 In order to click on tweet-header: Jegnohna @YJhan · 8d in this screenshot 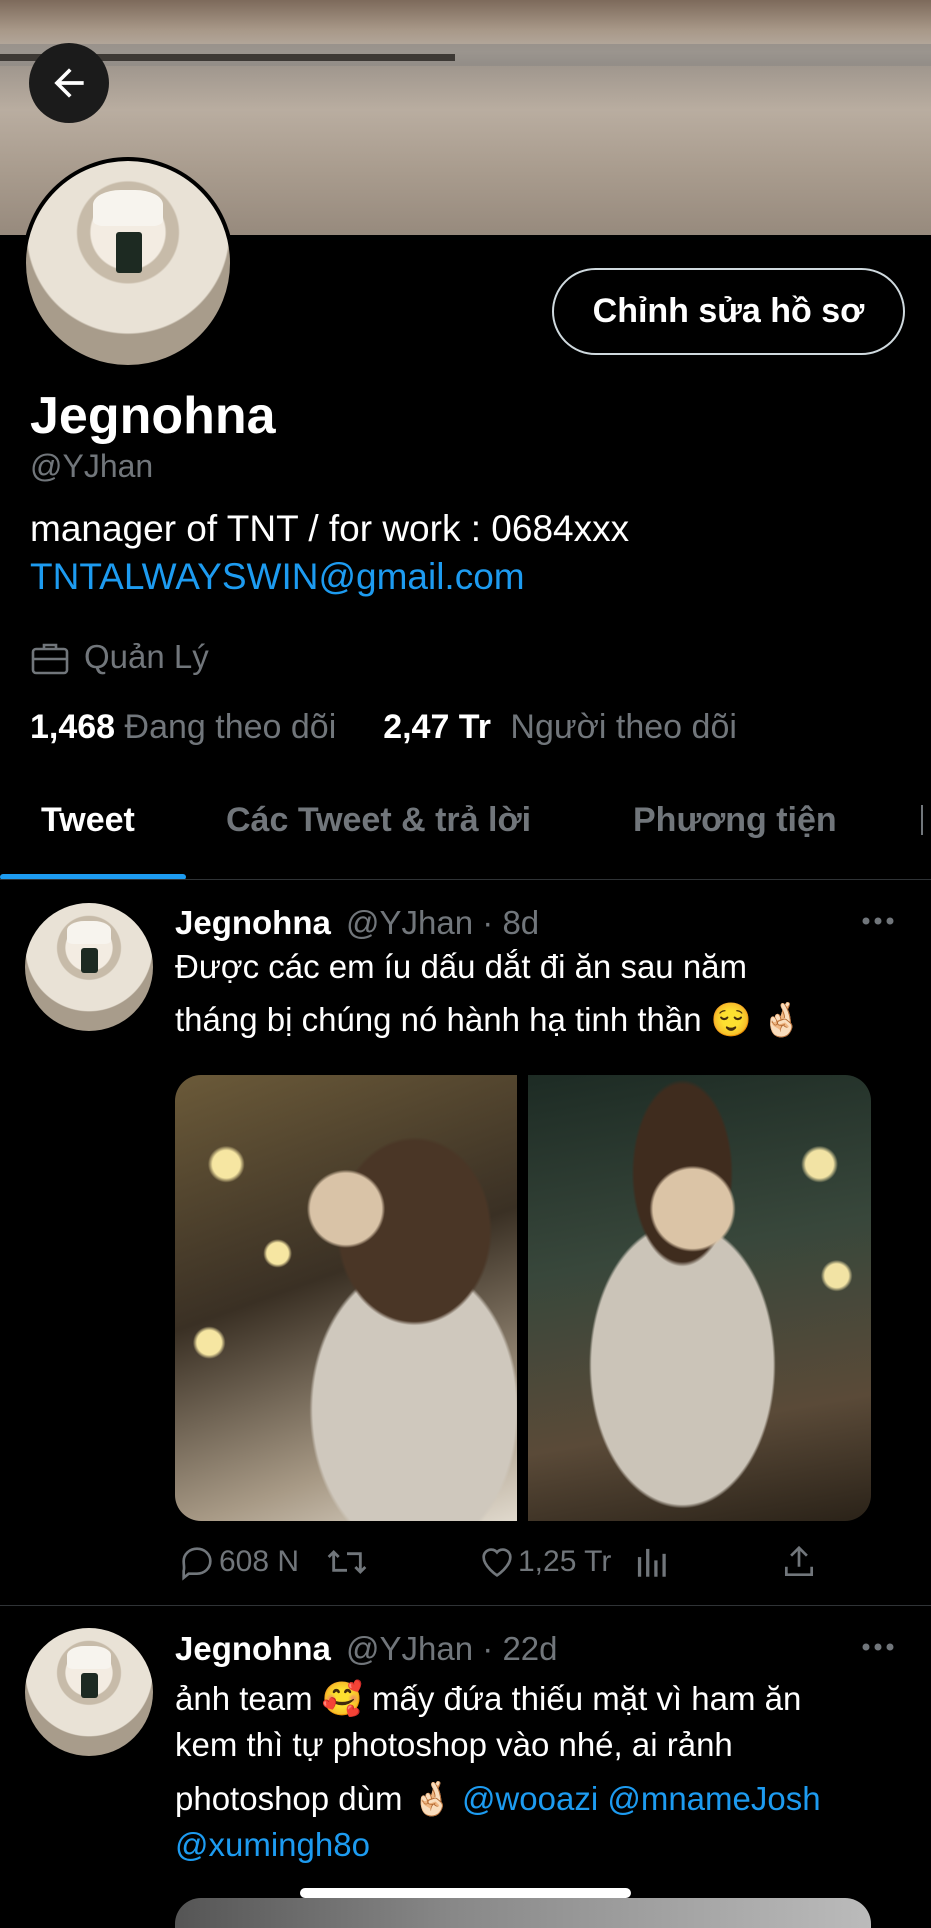, I will do `click(357, 923)`.